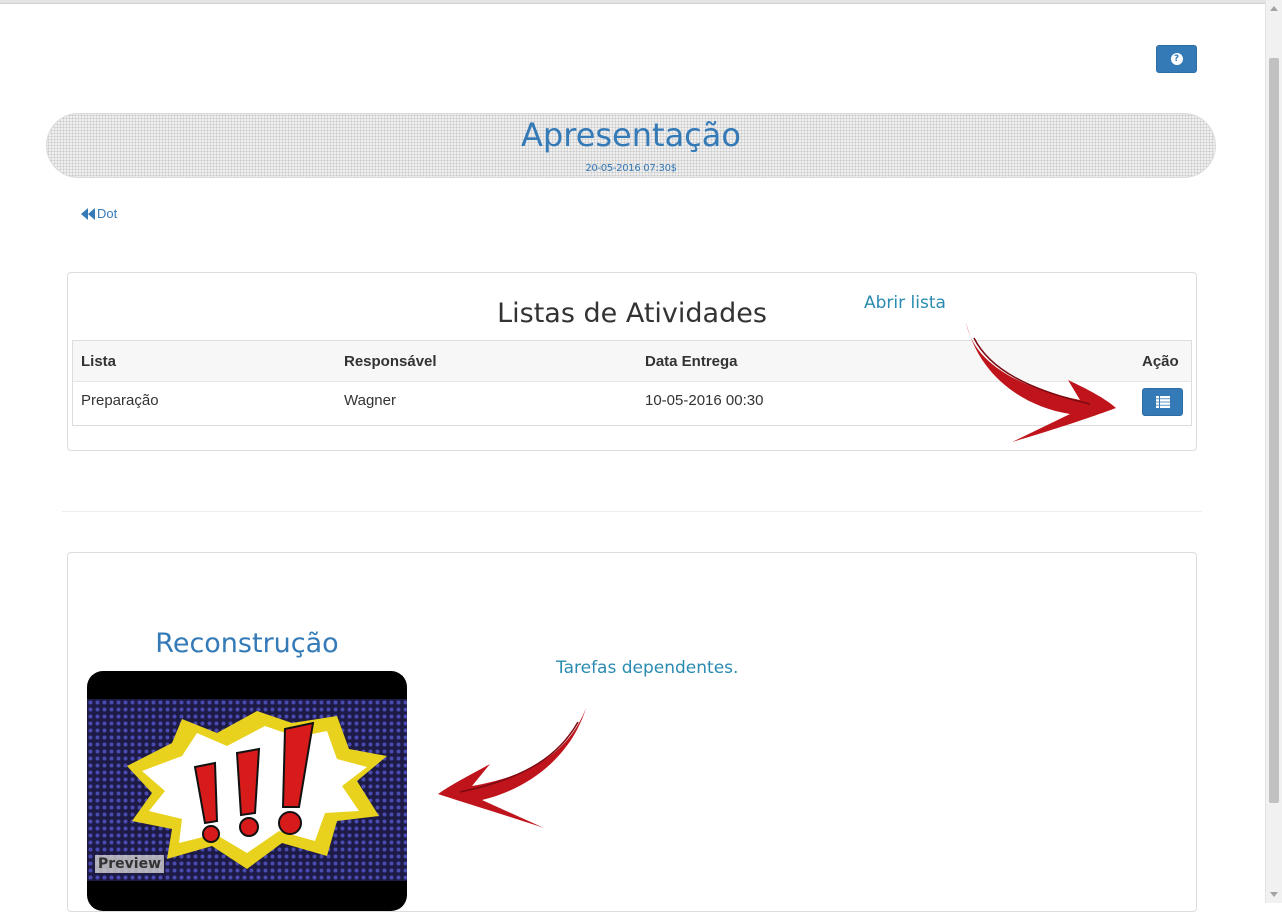  I want to click on comic-exclamation-image, so click(247, 790).